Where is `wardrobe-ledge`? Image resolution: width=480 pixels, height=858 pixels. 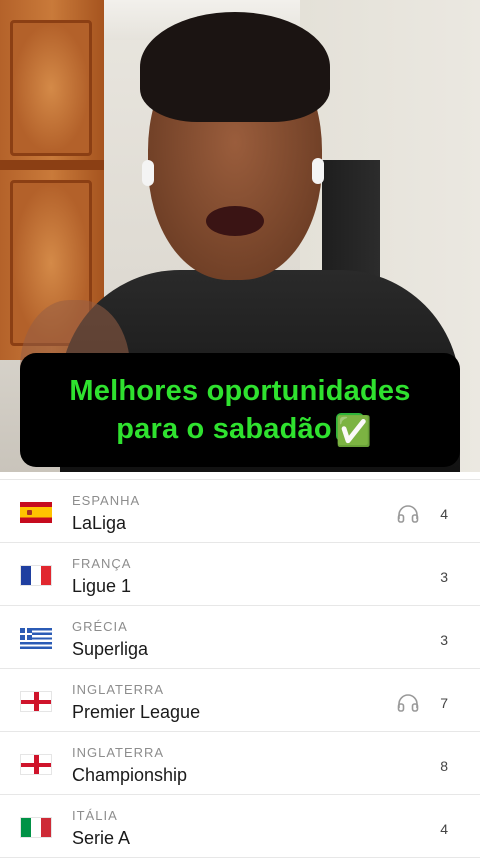 wardrobe-ledge is located at coordinates (52, 165).